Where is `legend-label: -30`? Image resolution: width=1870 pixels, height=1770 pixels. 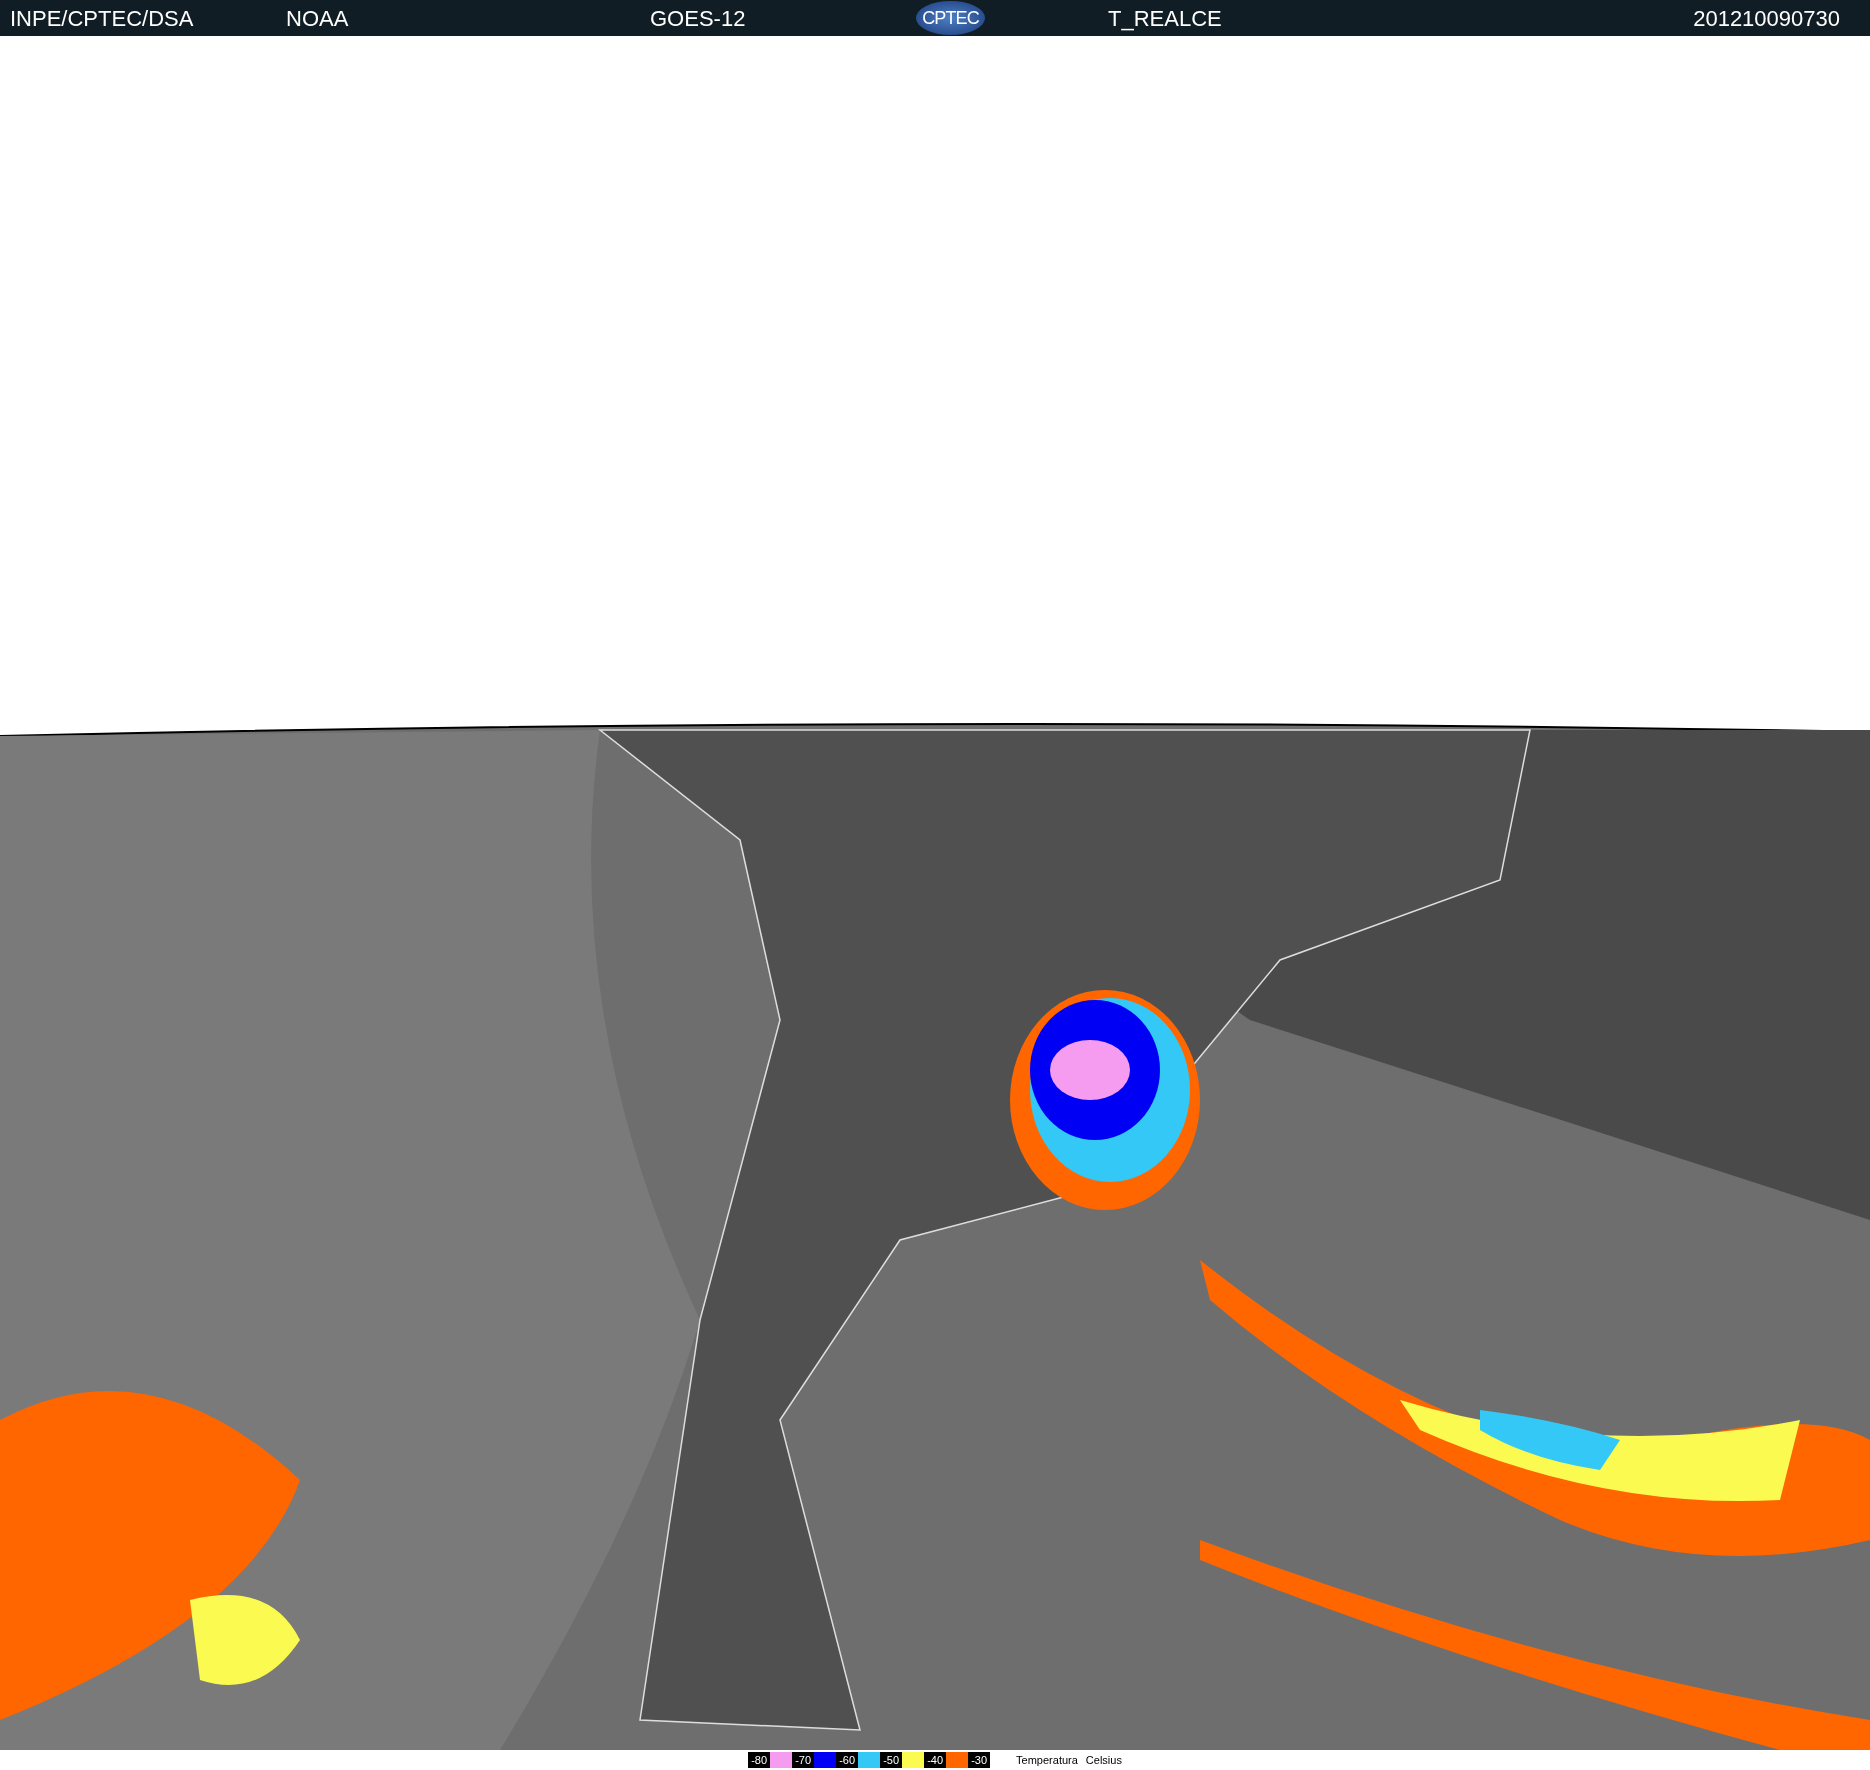
legend-label: -30 is located at coordinates (979, 1760).